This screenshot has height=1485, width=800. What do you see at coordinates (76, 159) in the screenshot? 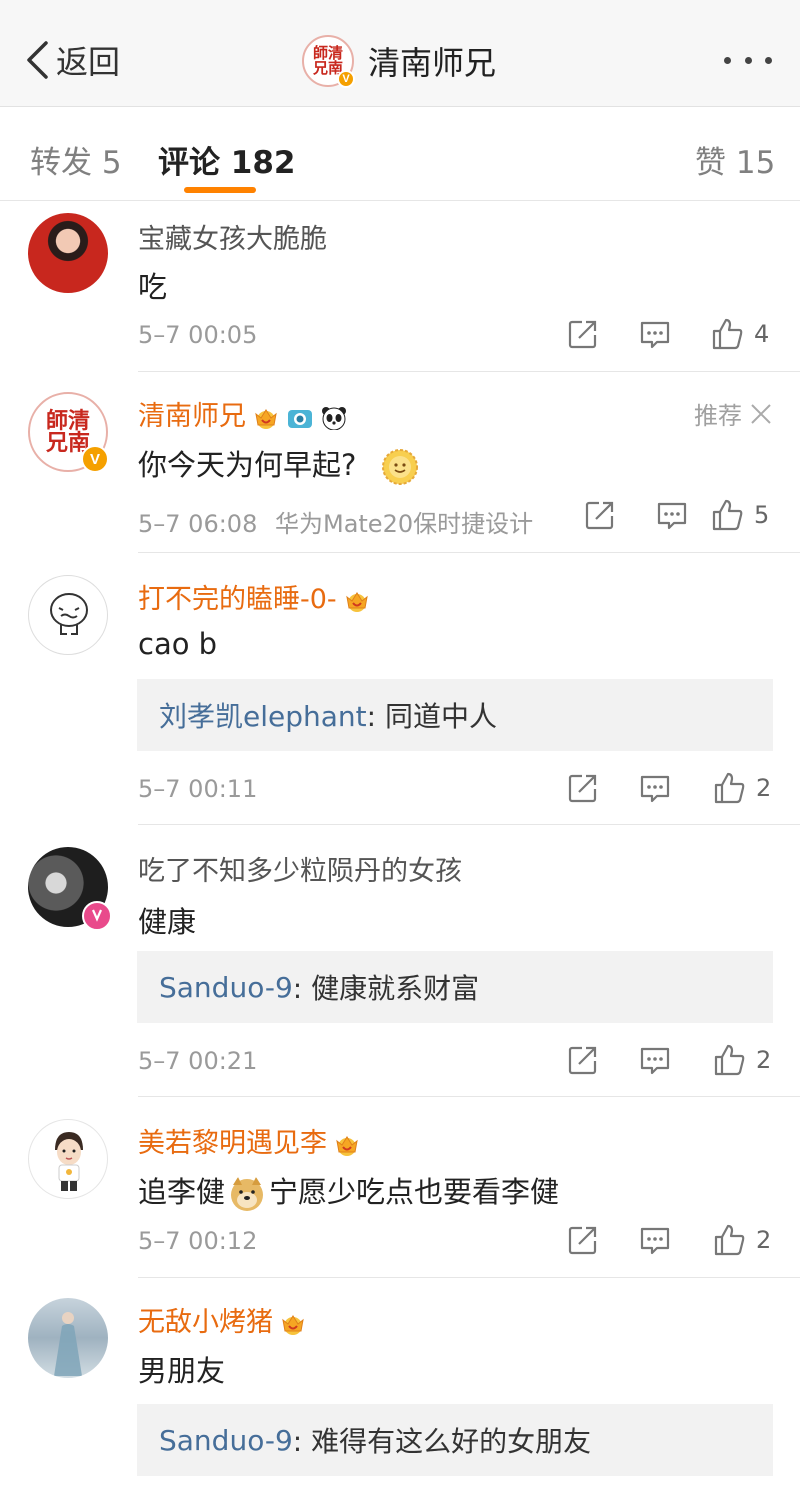
I see `tab-repost: 转发 5` at bounding box center [76, 159].